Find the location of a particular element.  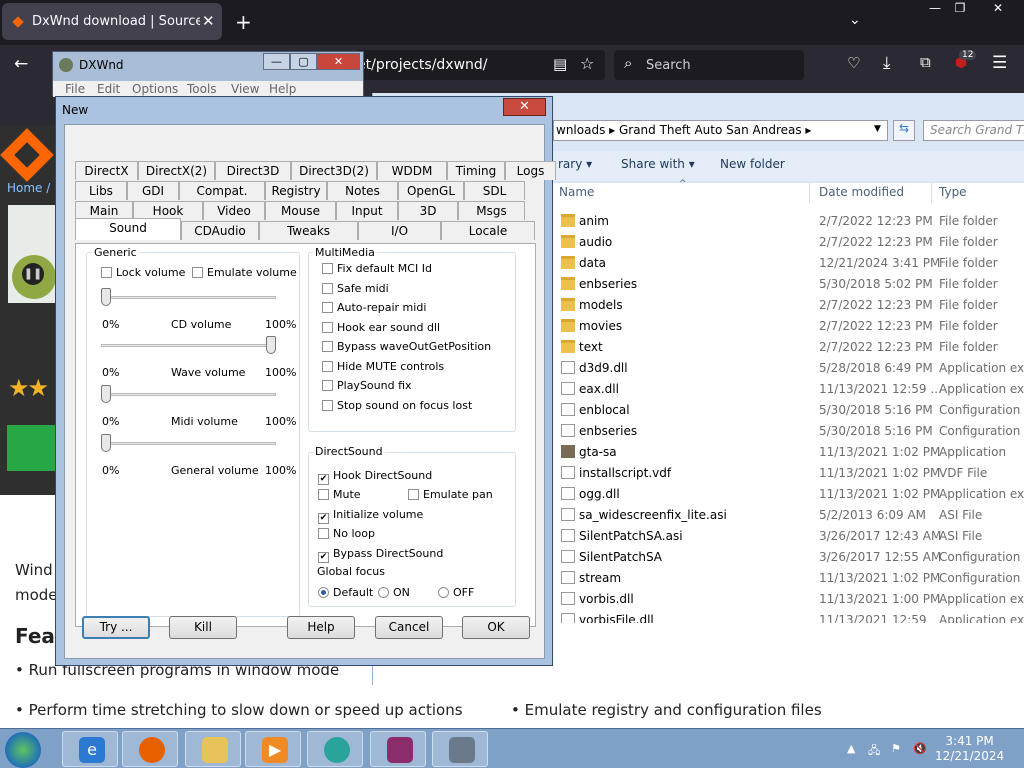

tab-direct3d: Direct3D is located at coordinates (253, 170).